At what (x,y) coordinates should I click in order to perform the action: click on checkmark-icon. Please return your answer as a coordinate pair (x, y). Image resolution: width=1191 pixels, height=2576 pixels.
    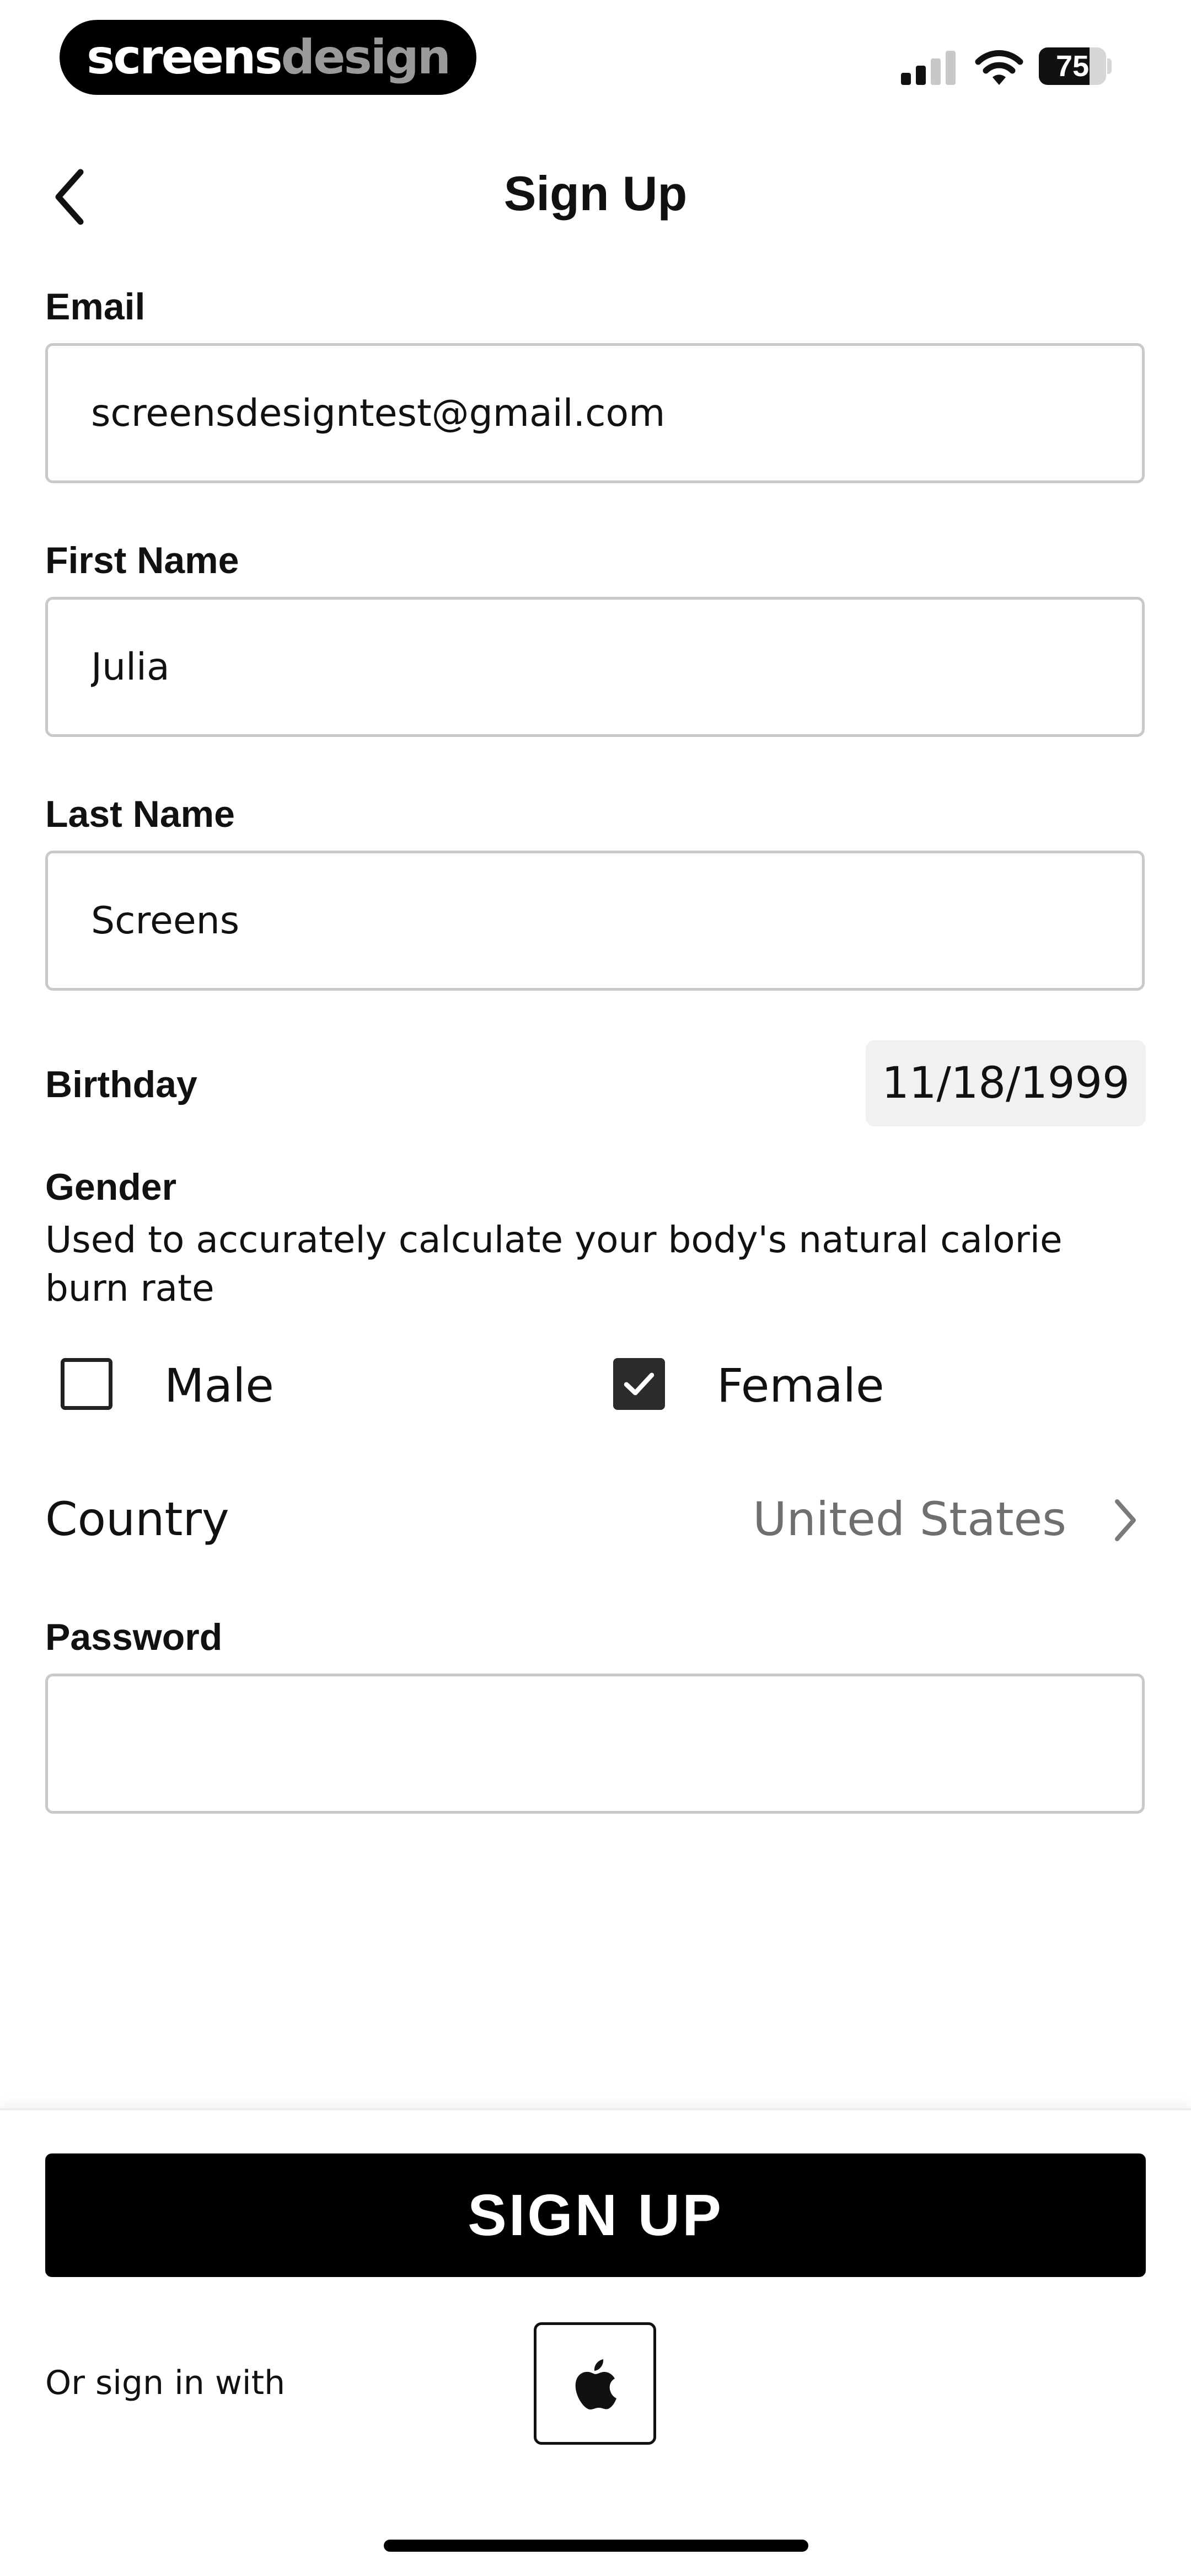
    Looking at the image, I should click on (639, 1384).